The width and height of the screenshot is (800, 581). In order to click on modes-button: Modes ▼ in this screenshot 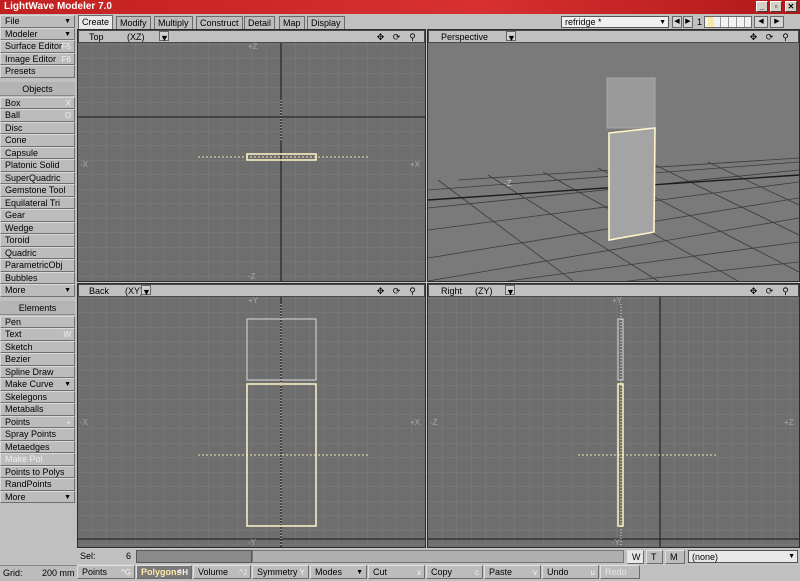, I will do `click(338, 572)`.